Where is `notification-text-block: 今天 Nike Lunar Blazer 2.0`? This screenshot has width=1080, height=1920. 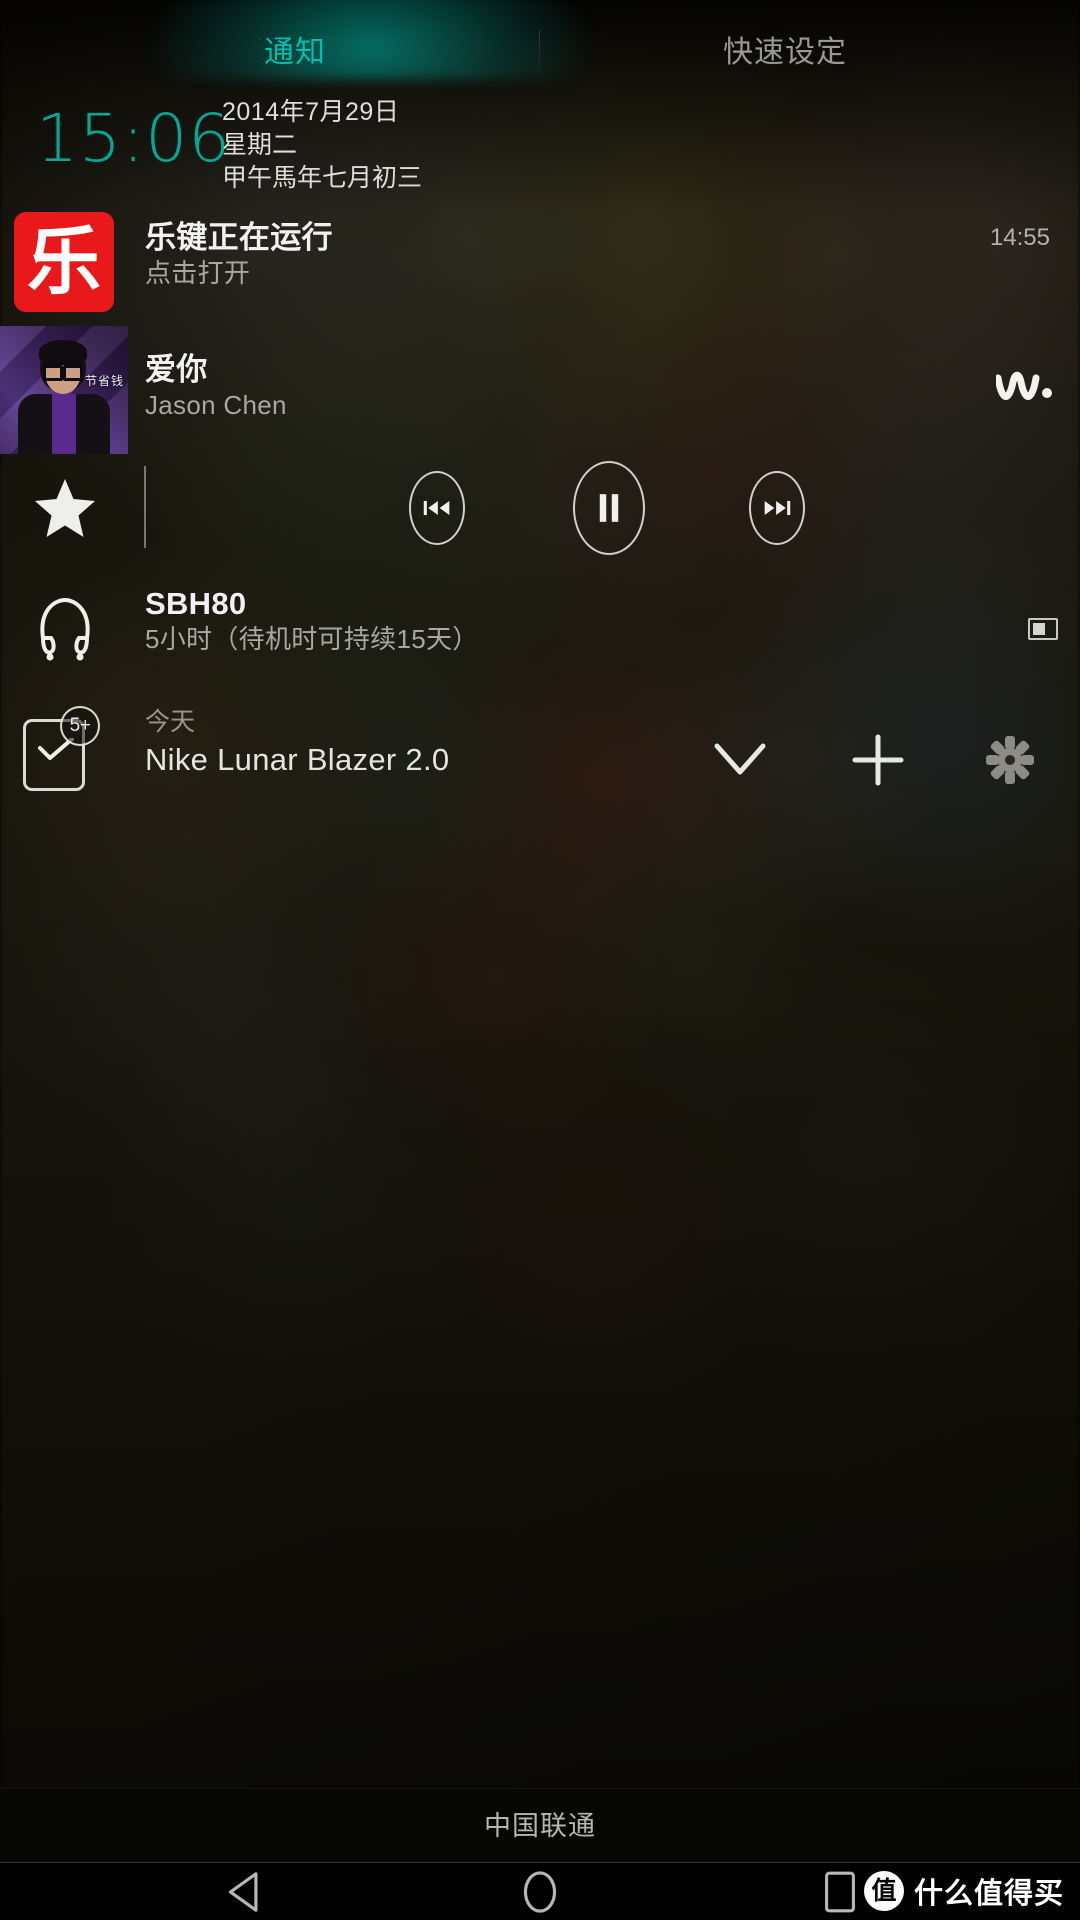 notification-text-block: 今天 Nike Lunar Blazer 2.0 is located at coordinates (297, 744).